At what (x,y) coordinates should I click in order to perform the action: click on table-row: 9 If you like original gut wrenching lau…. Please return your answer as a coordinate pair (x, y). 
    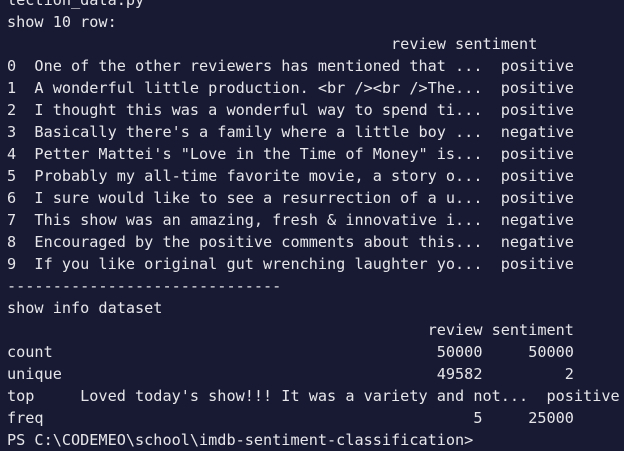
    Looking at the image, I should click on (290, 264).